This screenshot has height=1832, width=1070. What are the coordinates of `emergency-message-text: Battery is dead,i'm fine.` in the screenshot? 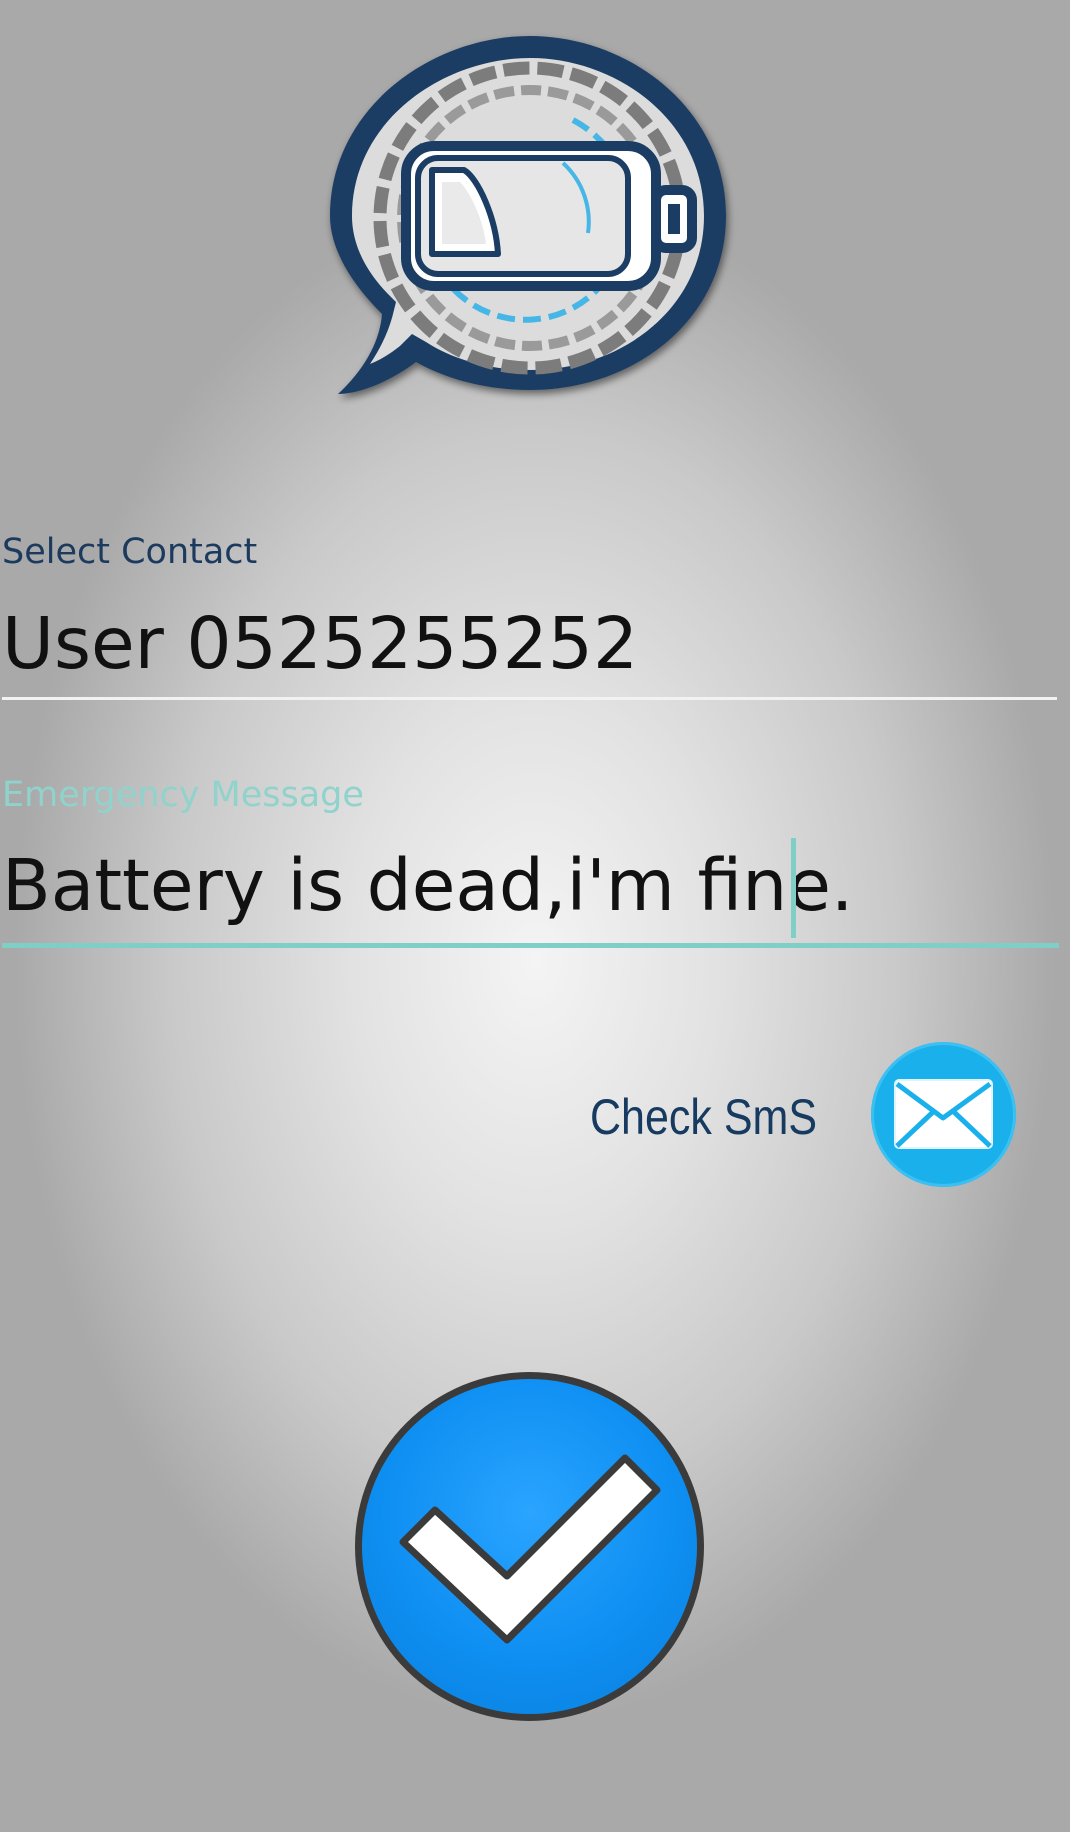 It's located at (428, 885).